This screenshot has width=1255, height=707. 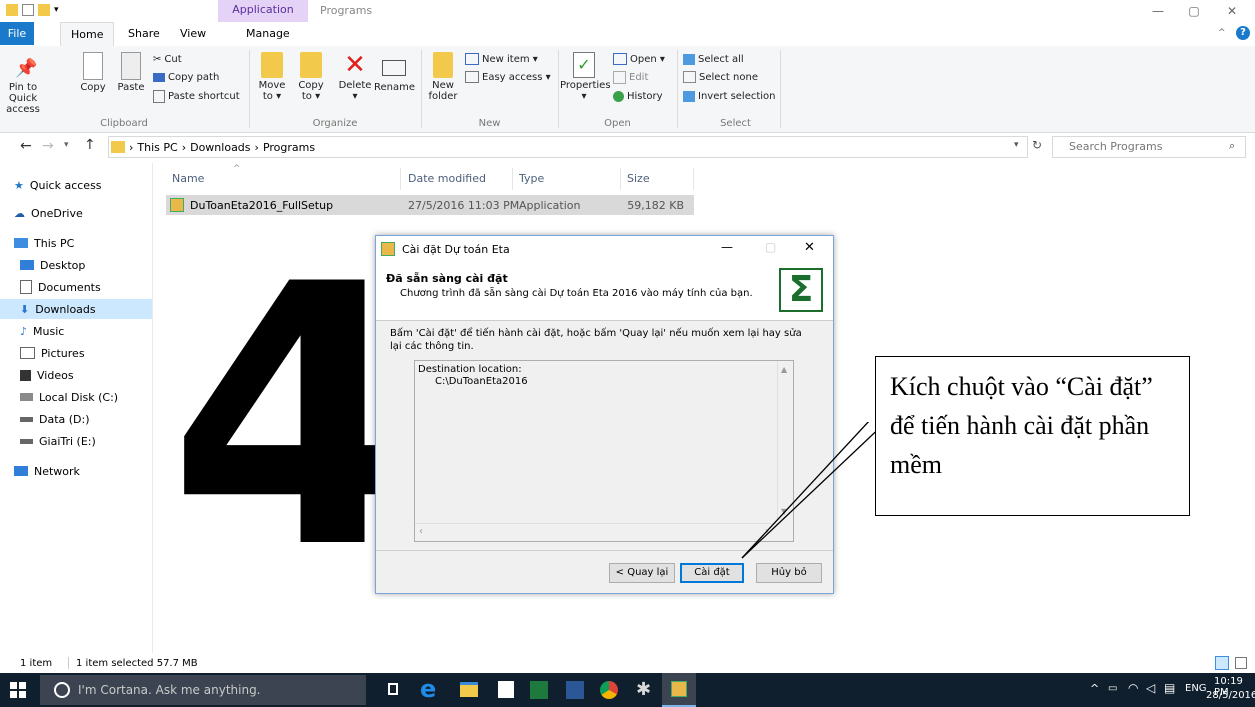 What do you see at coordinates (394, 68) in the screenshot?
I see `rename-icon` at bounding box center [394, 68].